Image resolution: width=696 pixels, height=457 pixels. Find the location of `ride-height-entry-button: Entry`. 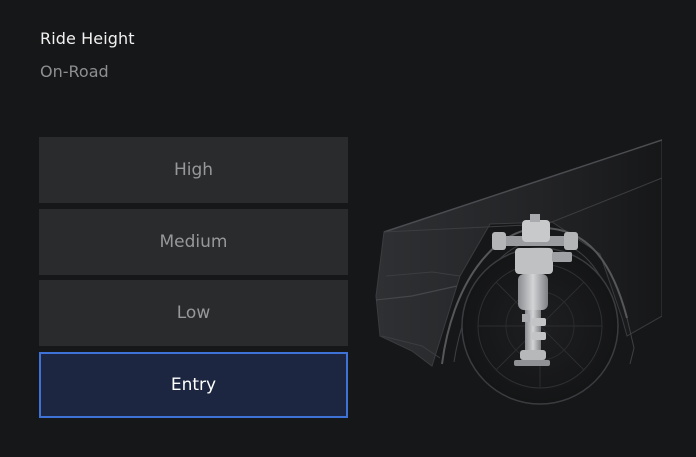

ride-height-entry-button: Entry is located at coordinates (193, 384).